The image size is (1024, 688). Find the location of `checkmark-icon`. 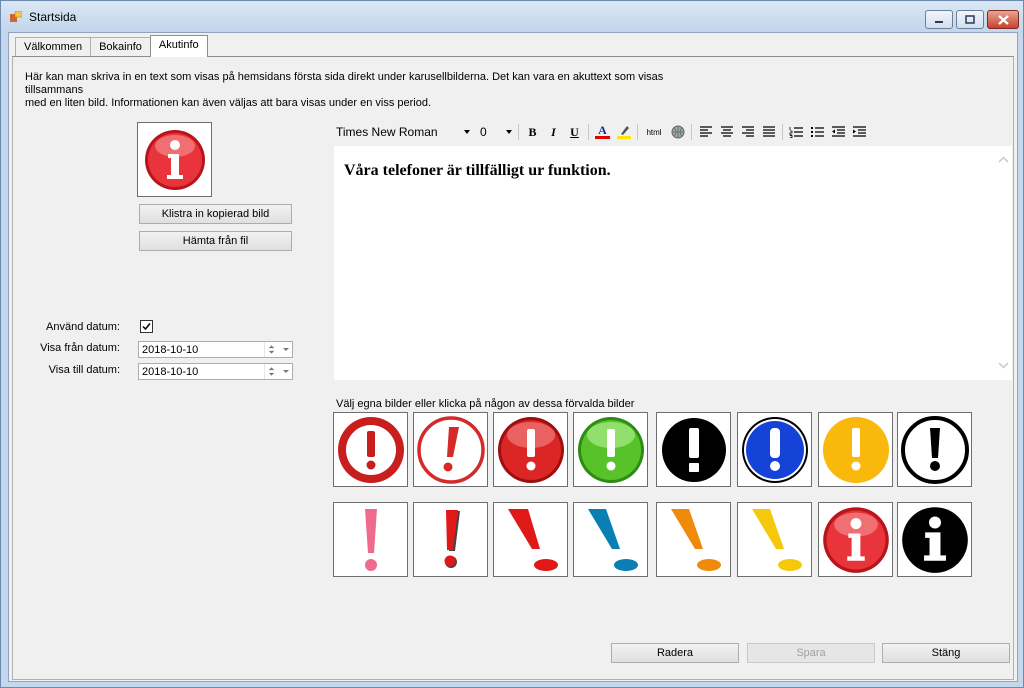

checkmark-icon is located at coordinates (146, 327).